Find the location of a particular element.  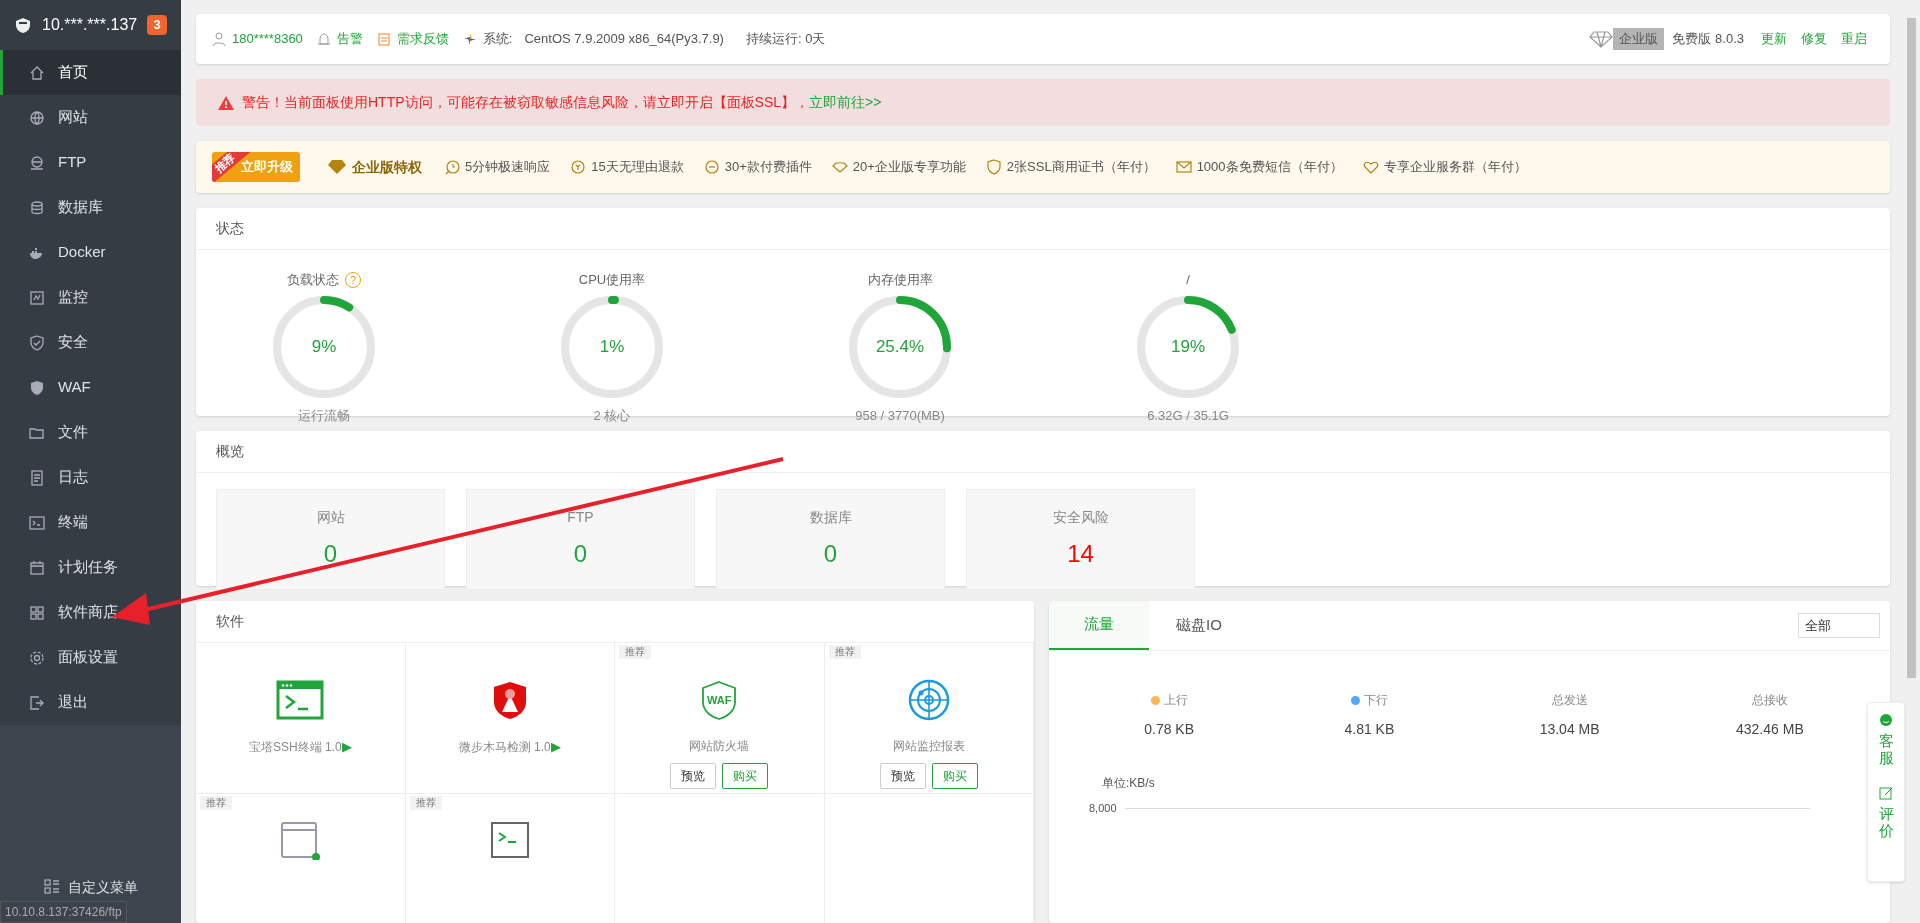

review-button: 评价 is located at coordinates (1886, 812).